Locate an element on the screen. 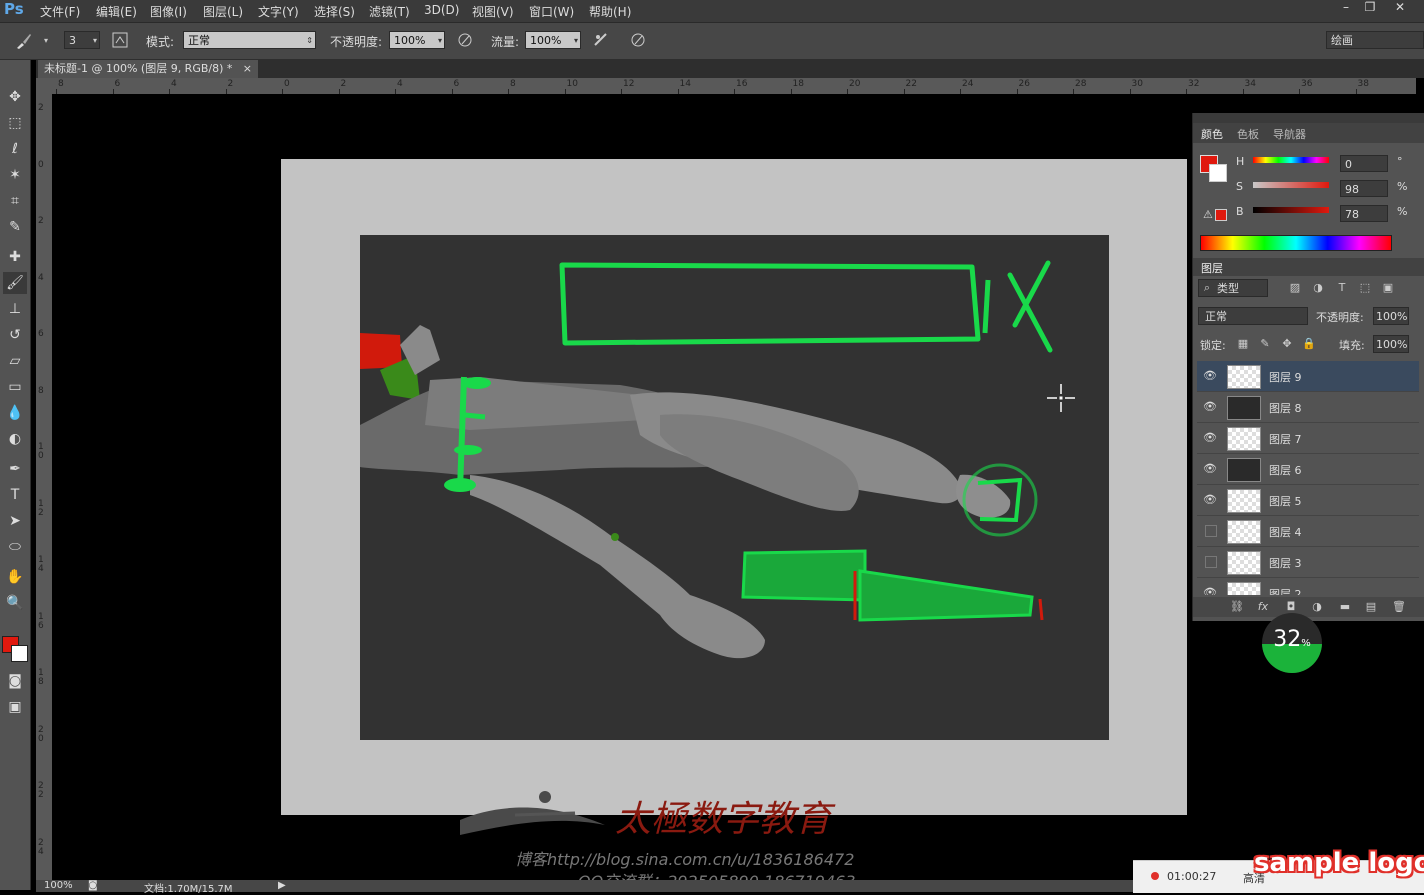  magic-wand-tool-icon: ✶ is located at coordinates (15, 175).